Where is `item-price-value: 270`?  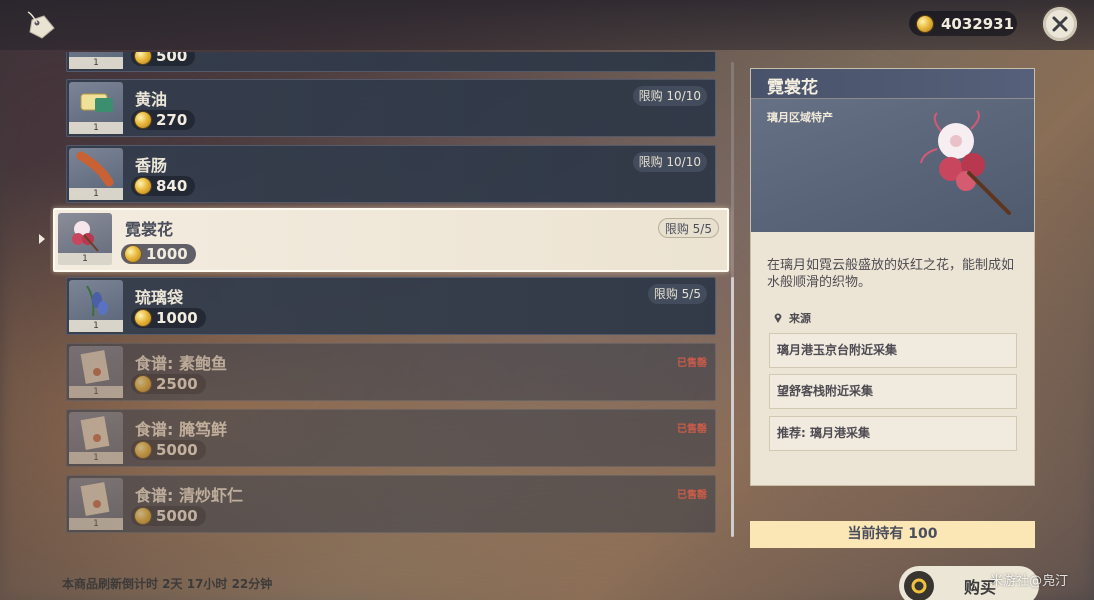 item-price-value: 270 is located at coordinates (172, 120).